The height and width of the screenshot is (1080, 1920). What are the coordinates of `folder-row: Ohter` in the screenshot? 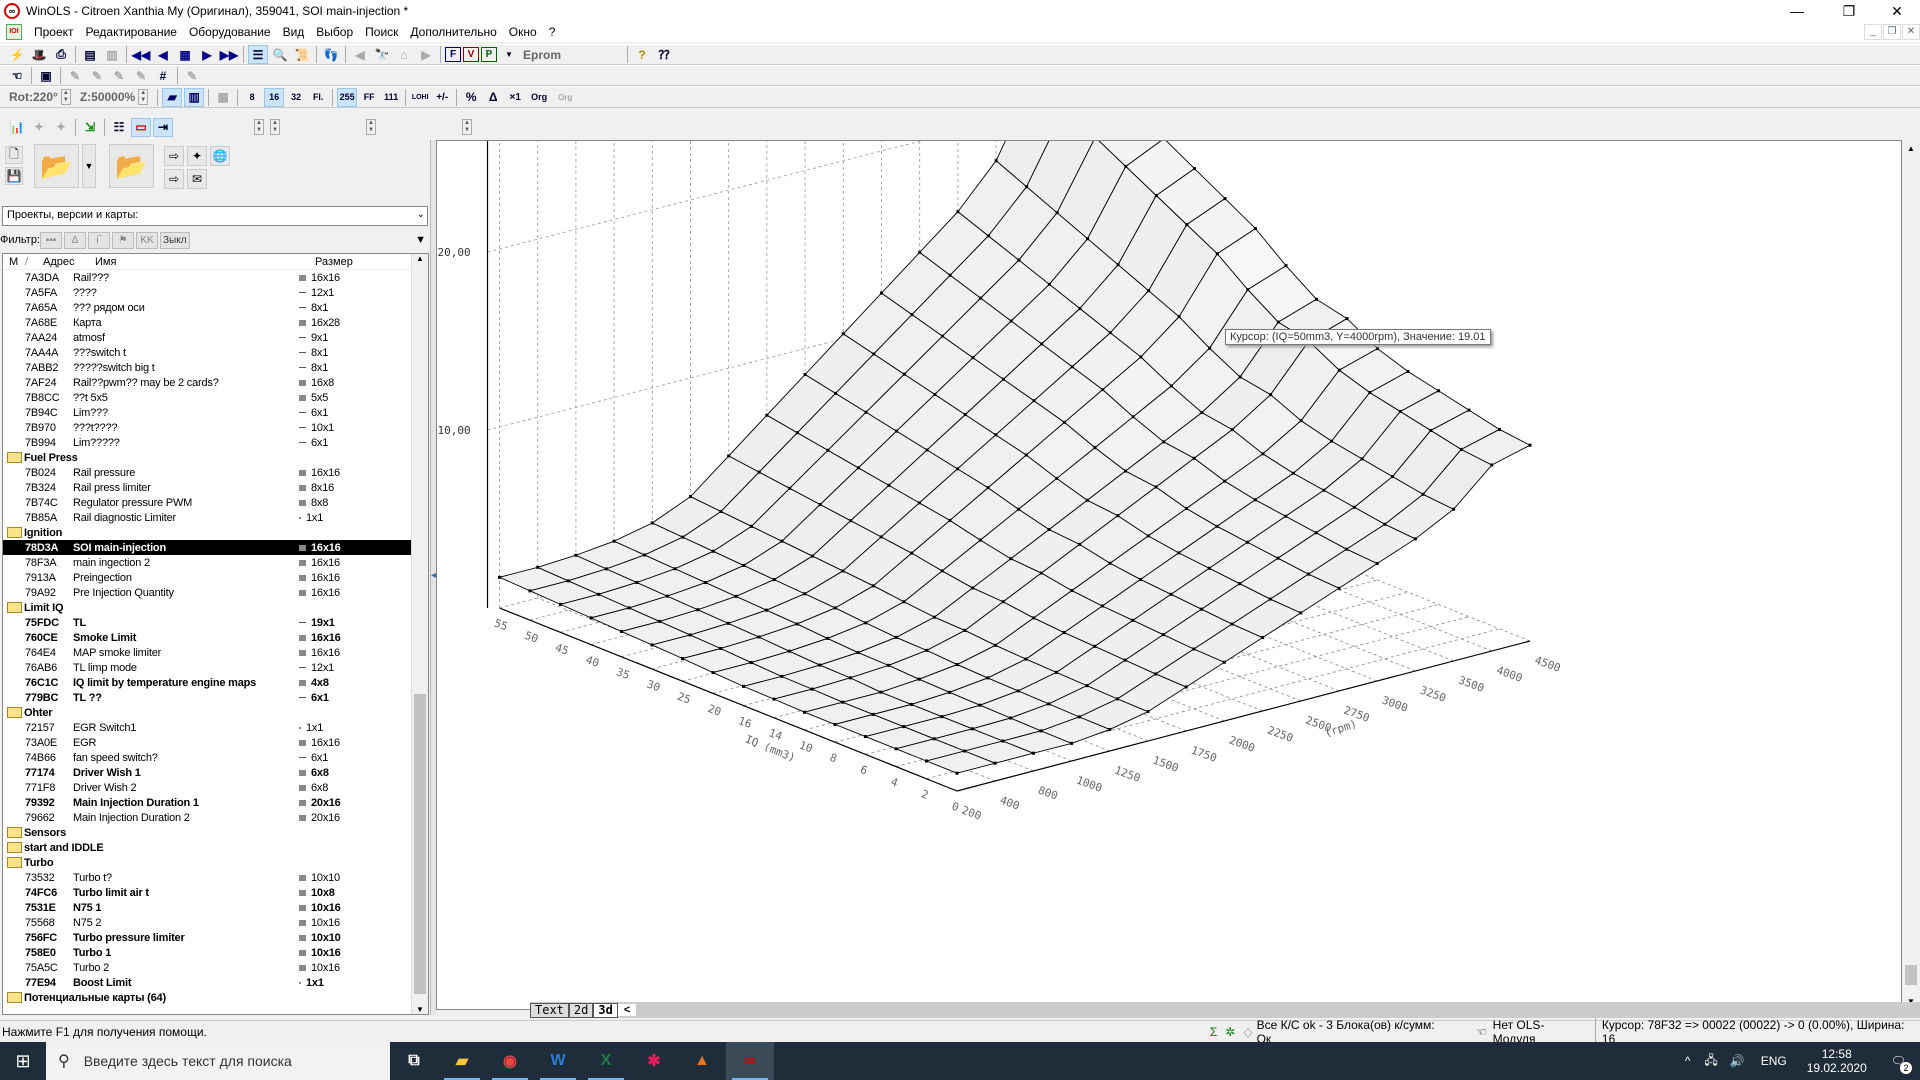 It's located at (215, 712).